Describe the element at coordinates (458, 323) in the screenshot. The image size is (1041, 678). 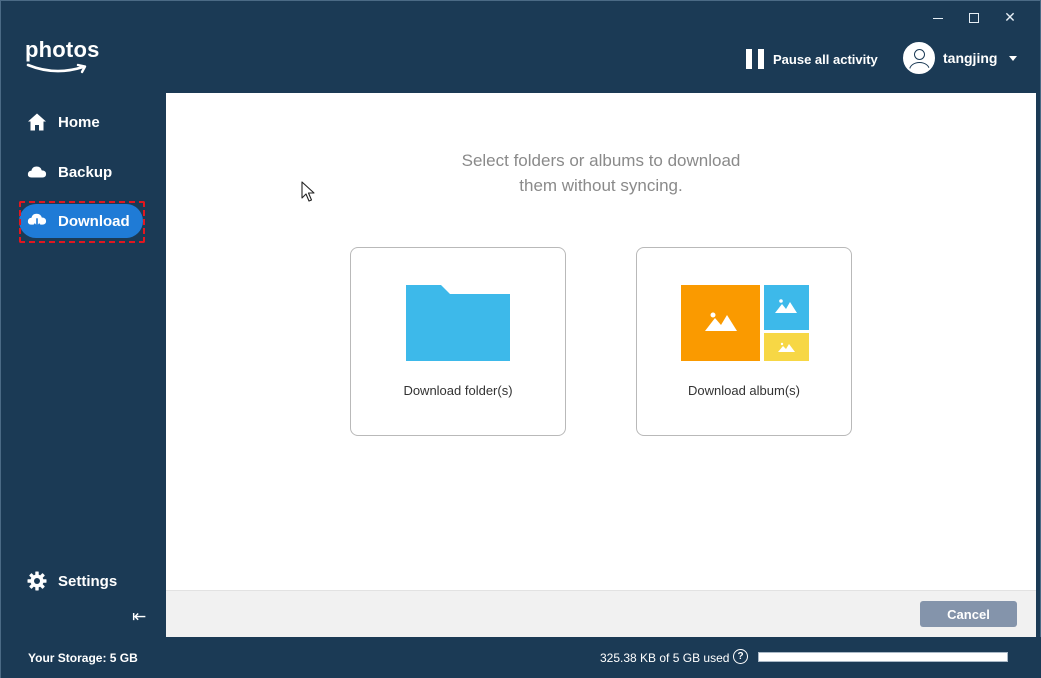
I see `folder-icon` at that location.